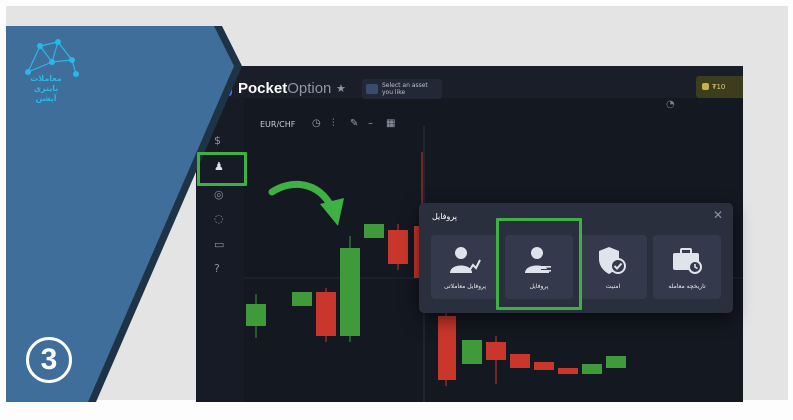  Describe the element at coordinates (687, 286) in the screenshot. I see `trade-history-label: تاریخچه معامله` at that location.